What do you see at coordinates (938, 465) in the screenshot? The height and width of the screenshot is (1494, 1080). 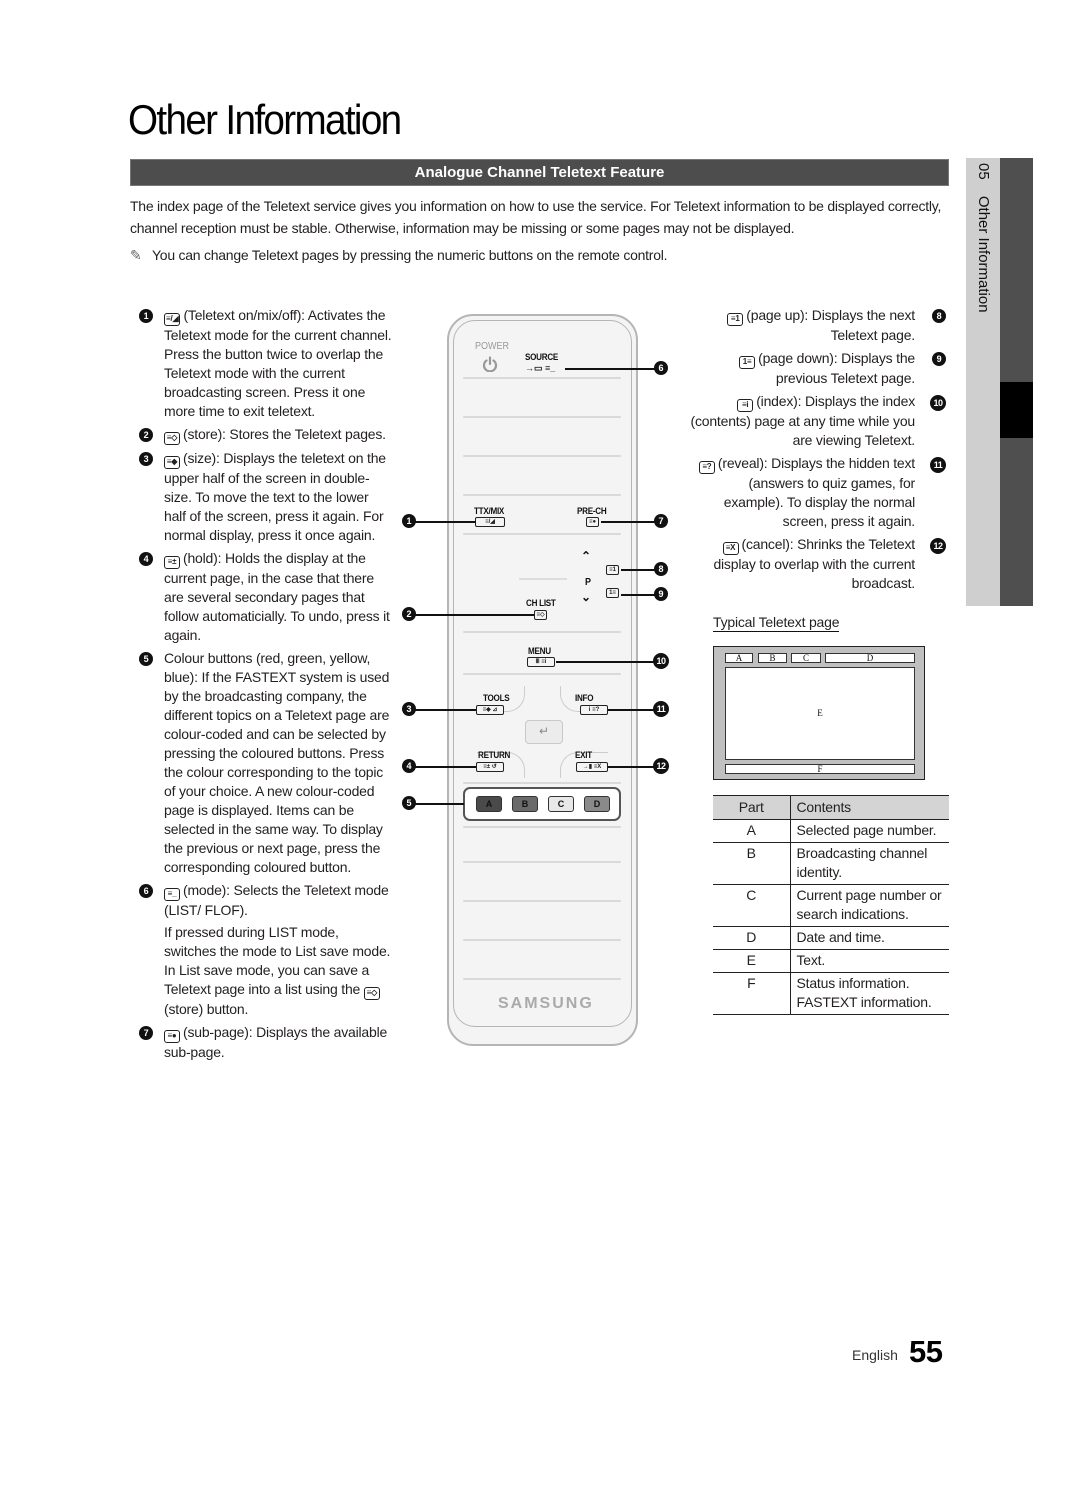 I see `callout-number: 11` at bounding box center [938, 465].